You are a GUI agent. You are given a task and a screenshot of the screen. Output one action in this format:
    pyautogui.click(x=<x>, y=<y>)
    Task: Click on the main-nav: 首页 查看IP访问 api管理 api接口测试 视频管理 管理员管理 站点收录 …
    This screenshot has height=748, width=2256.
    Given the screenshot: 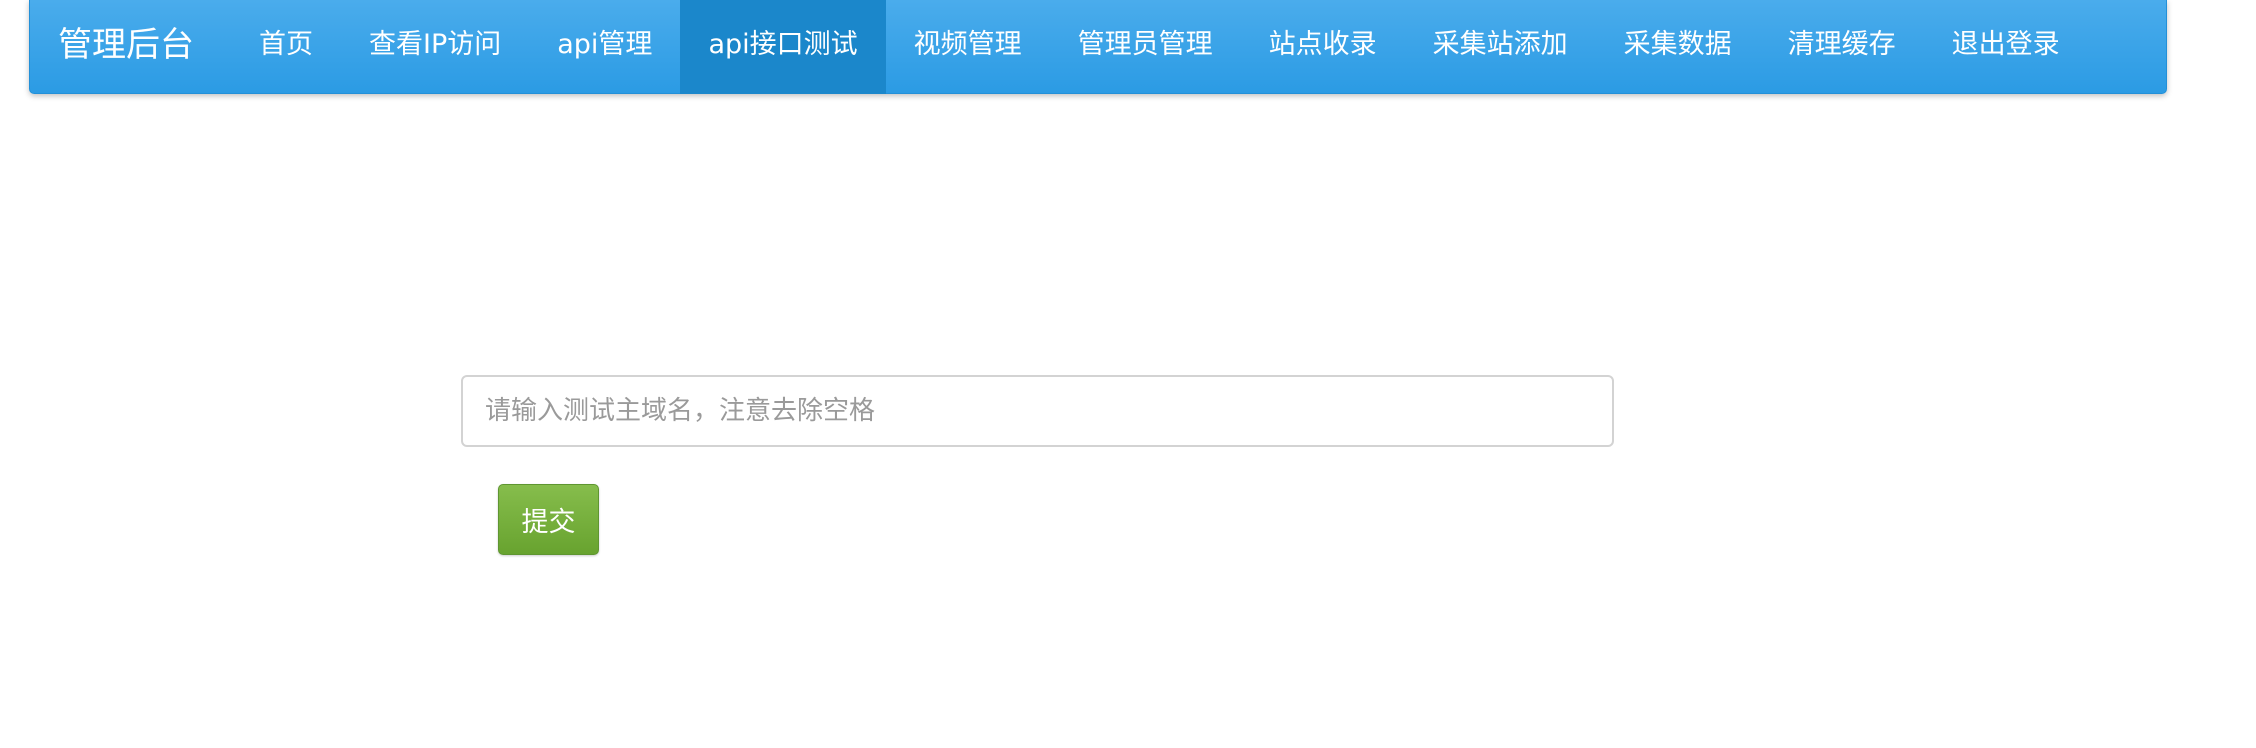 What is the action you would take?
    pyautogui.click(x=1159, y=47)
    